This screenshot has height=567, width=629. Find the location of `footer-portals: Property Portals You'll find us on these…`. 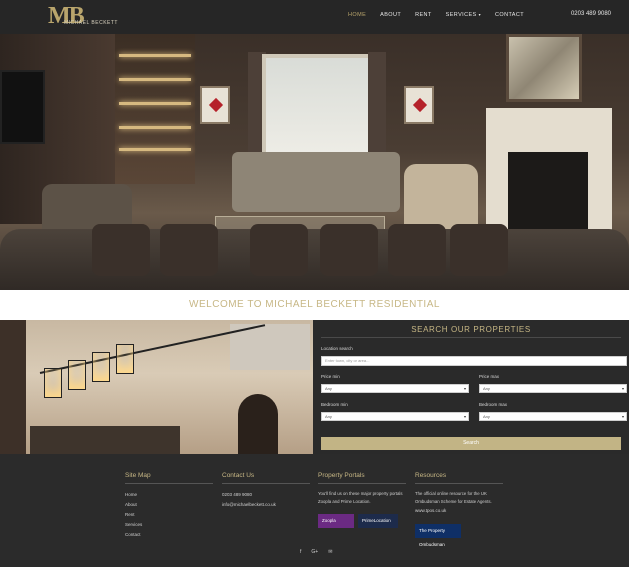

footer-portals: Property Portals You'll find us on these… is located at coordinates (362, 500).